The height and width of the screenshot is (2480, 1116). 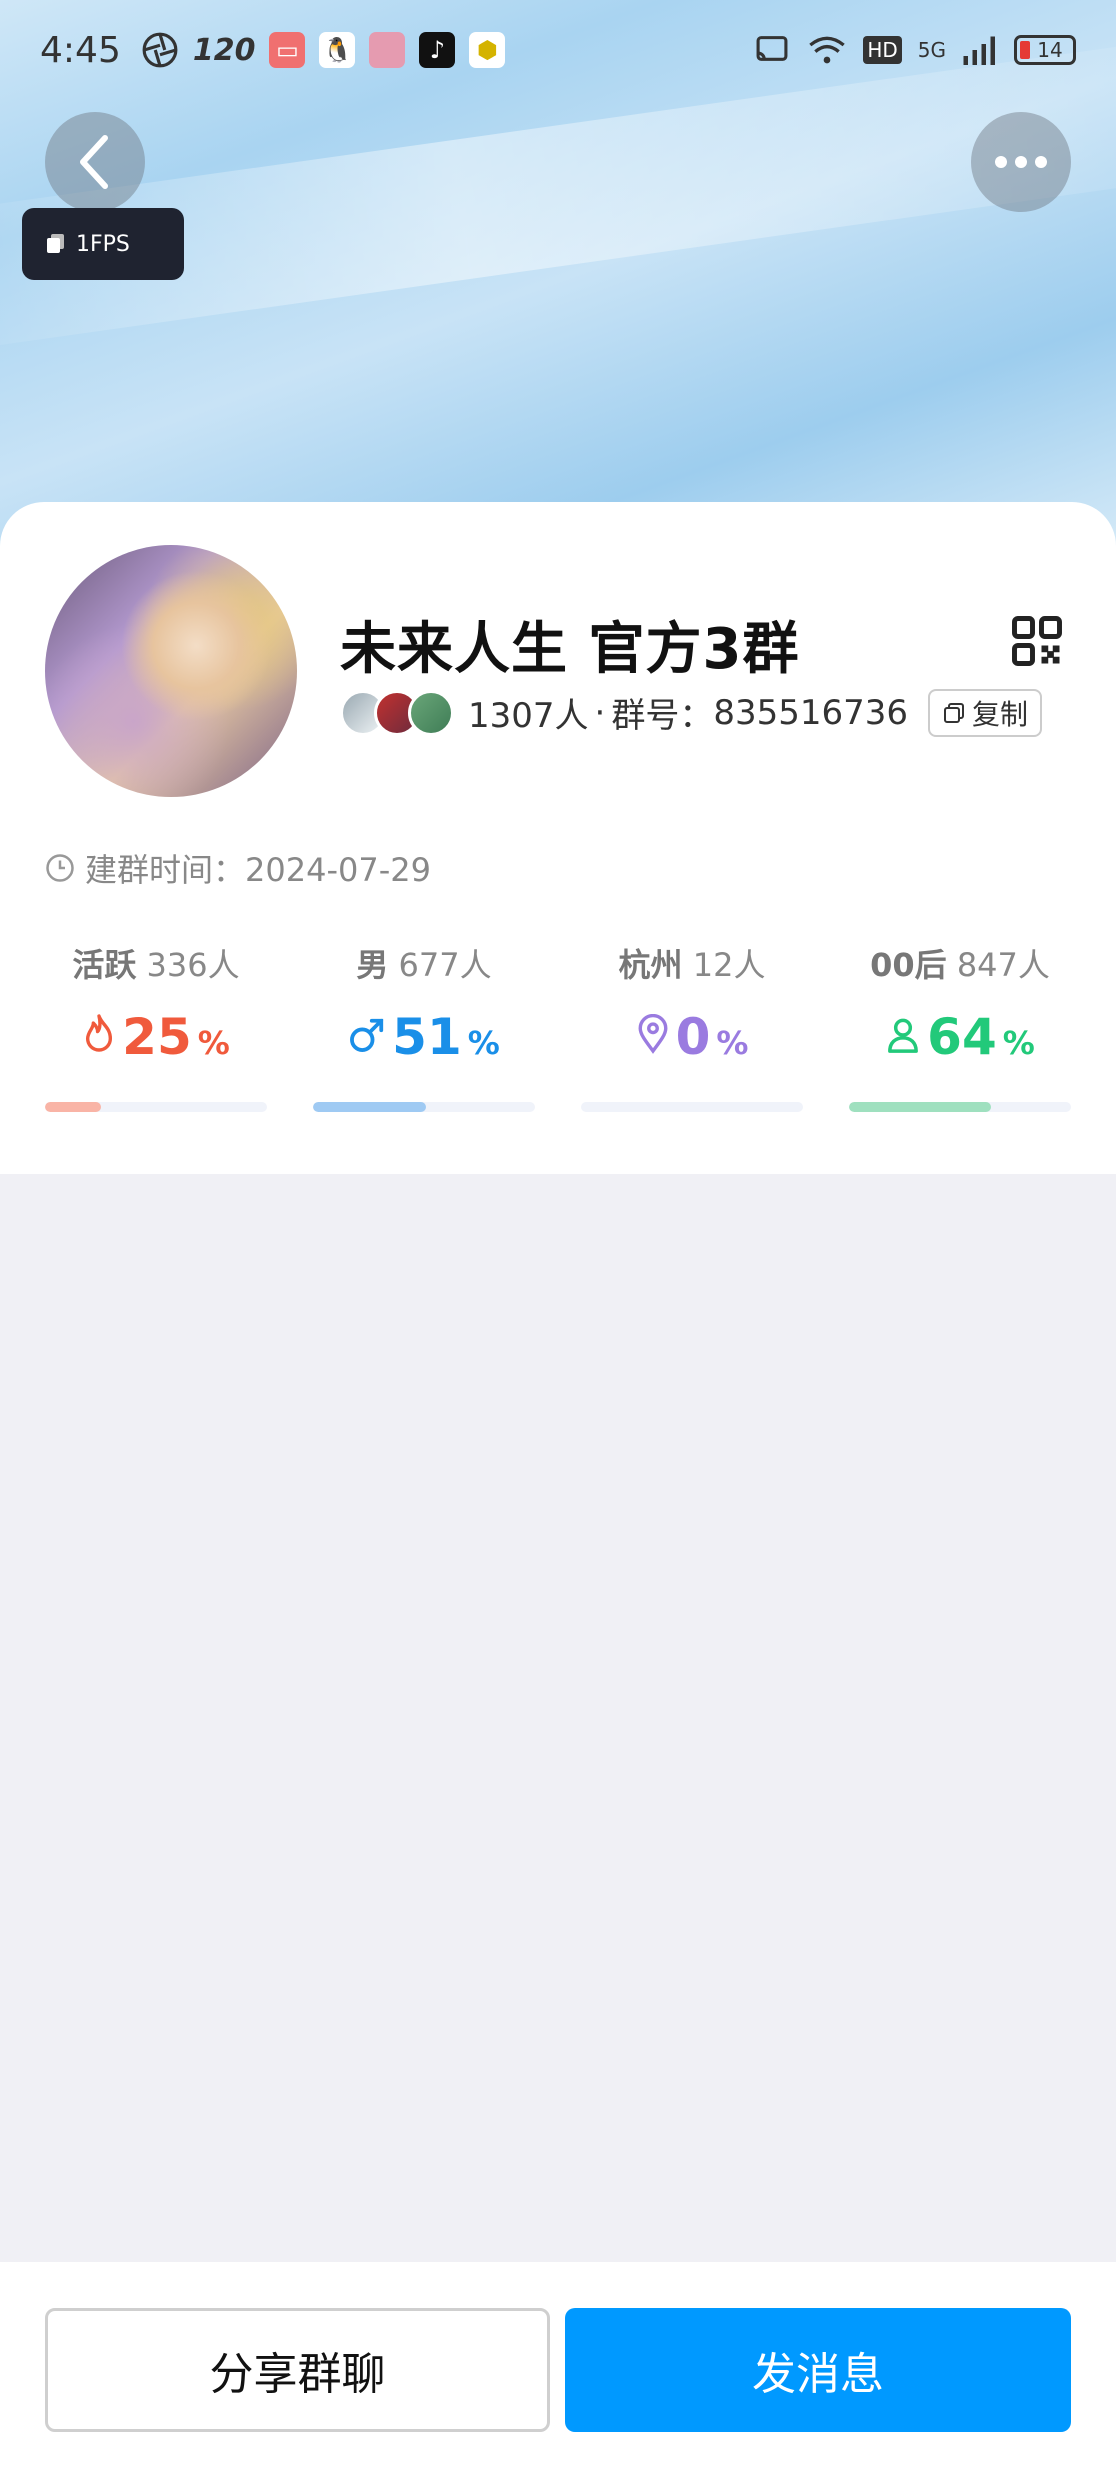 I want to click on stat-active: 活跃 336人 25%, so click(x=156, y=1026).